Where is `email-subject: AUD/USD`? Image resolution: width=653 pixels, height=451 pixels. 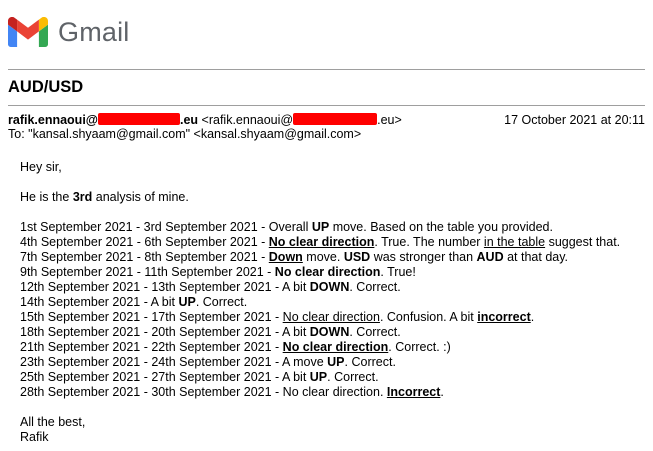
email-subject: AUD/USD is located at coordinates (46, 87).